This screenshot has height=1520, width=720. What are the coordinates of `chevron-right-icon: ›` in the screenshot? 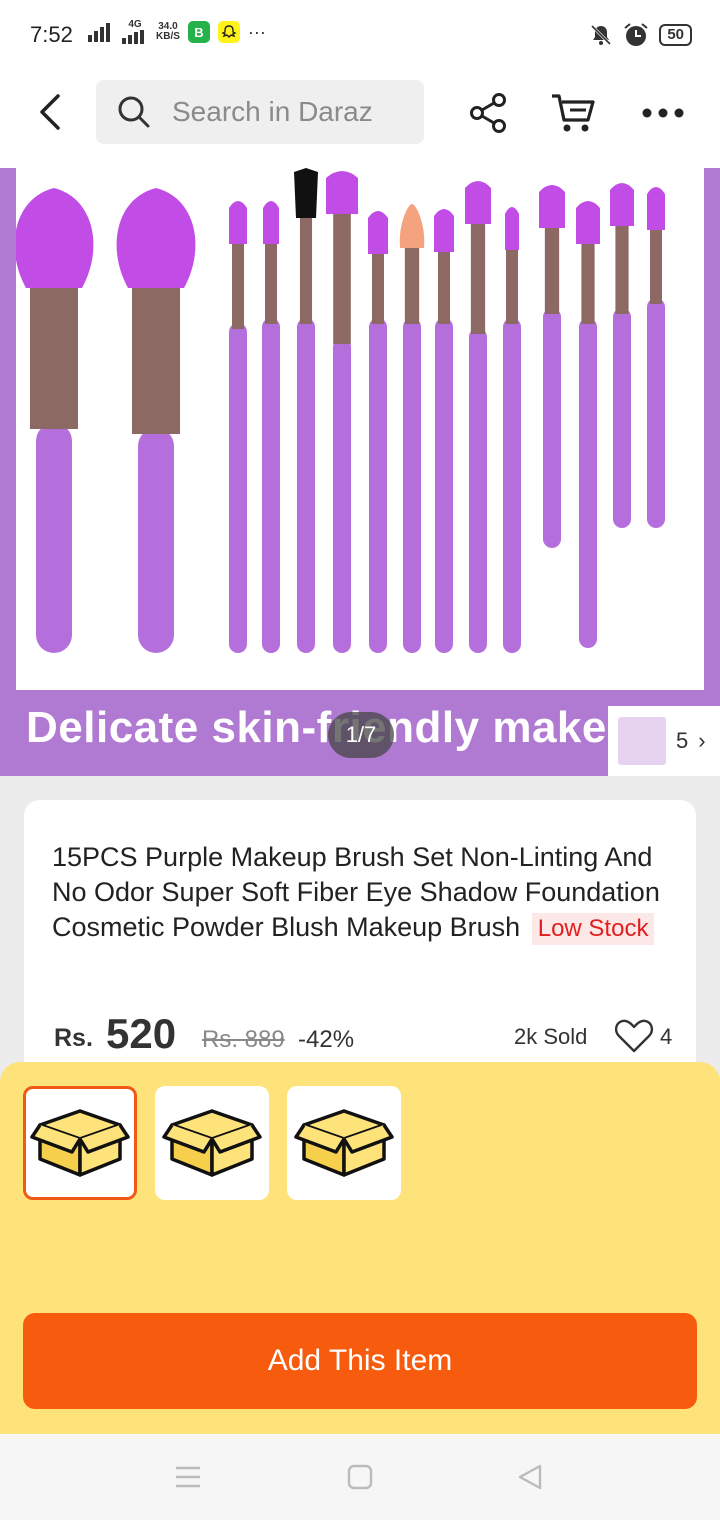 It's located at (702, 740).